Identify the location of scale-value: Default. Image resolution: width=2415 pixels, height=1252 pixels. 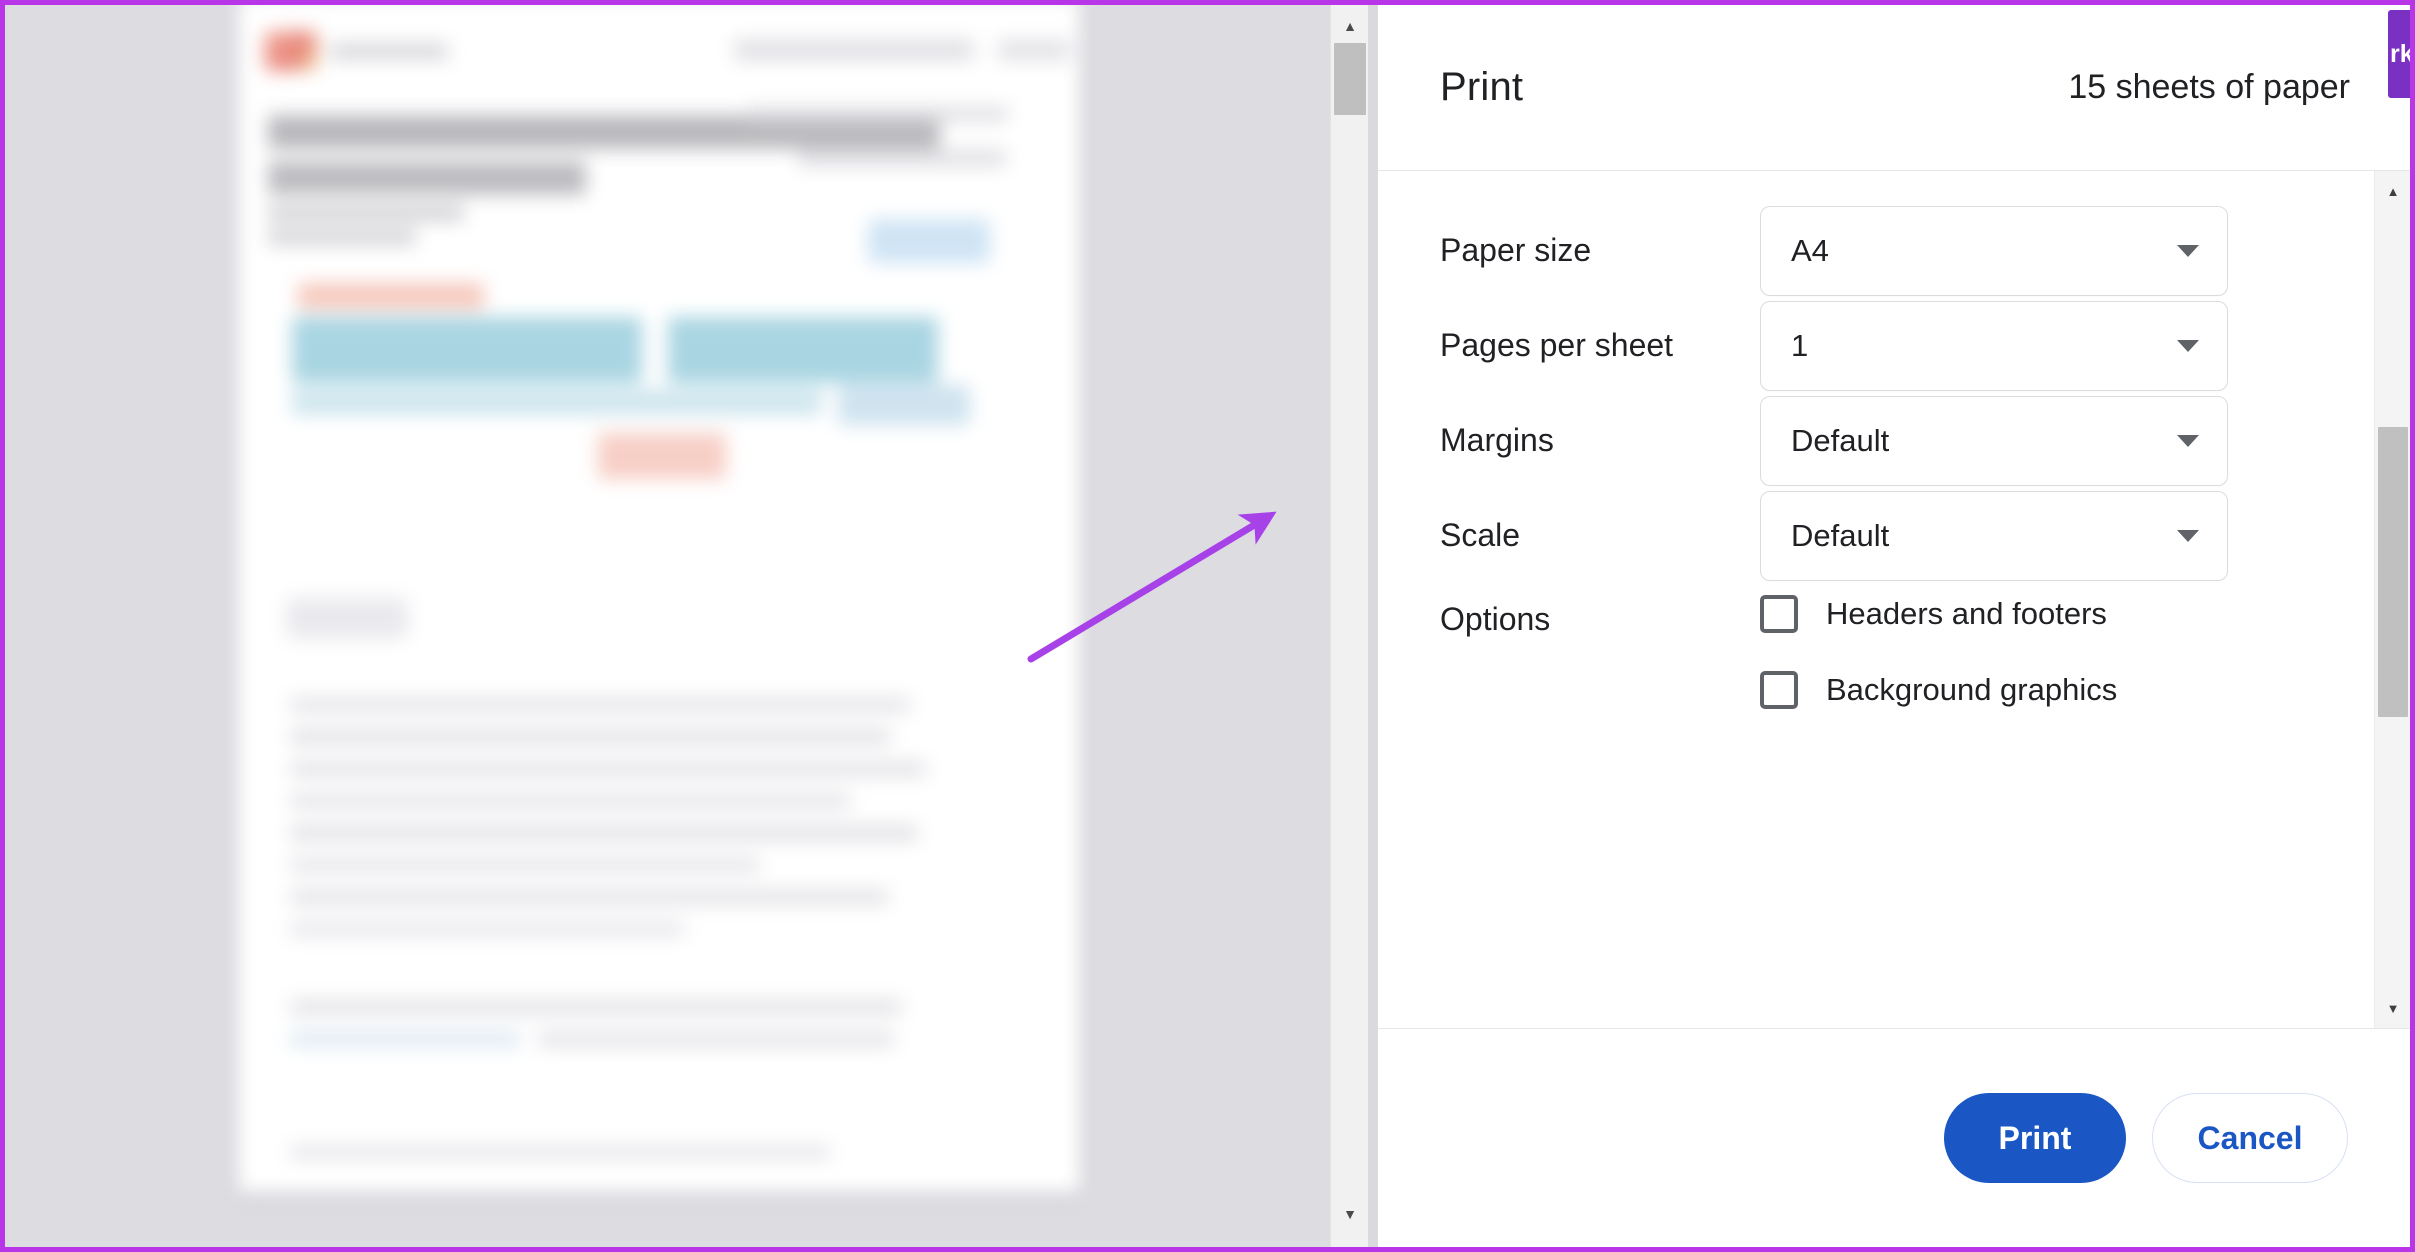
(1840, 535).